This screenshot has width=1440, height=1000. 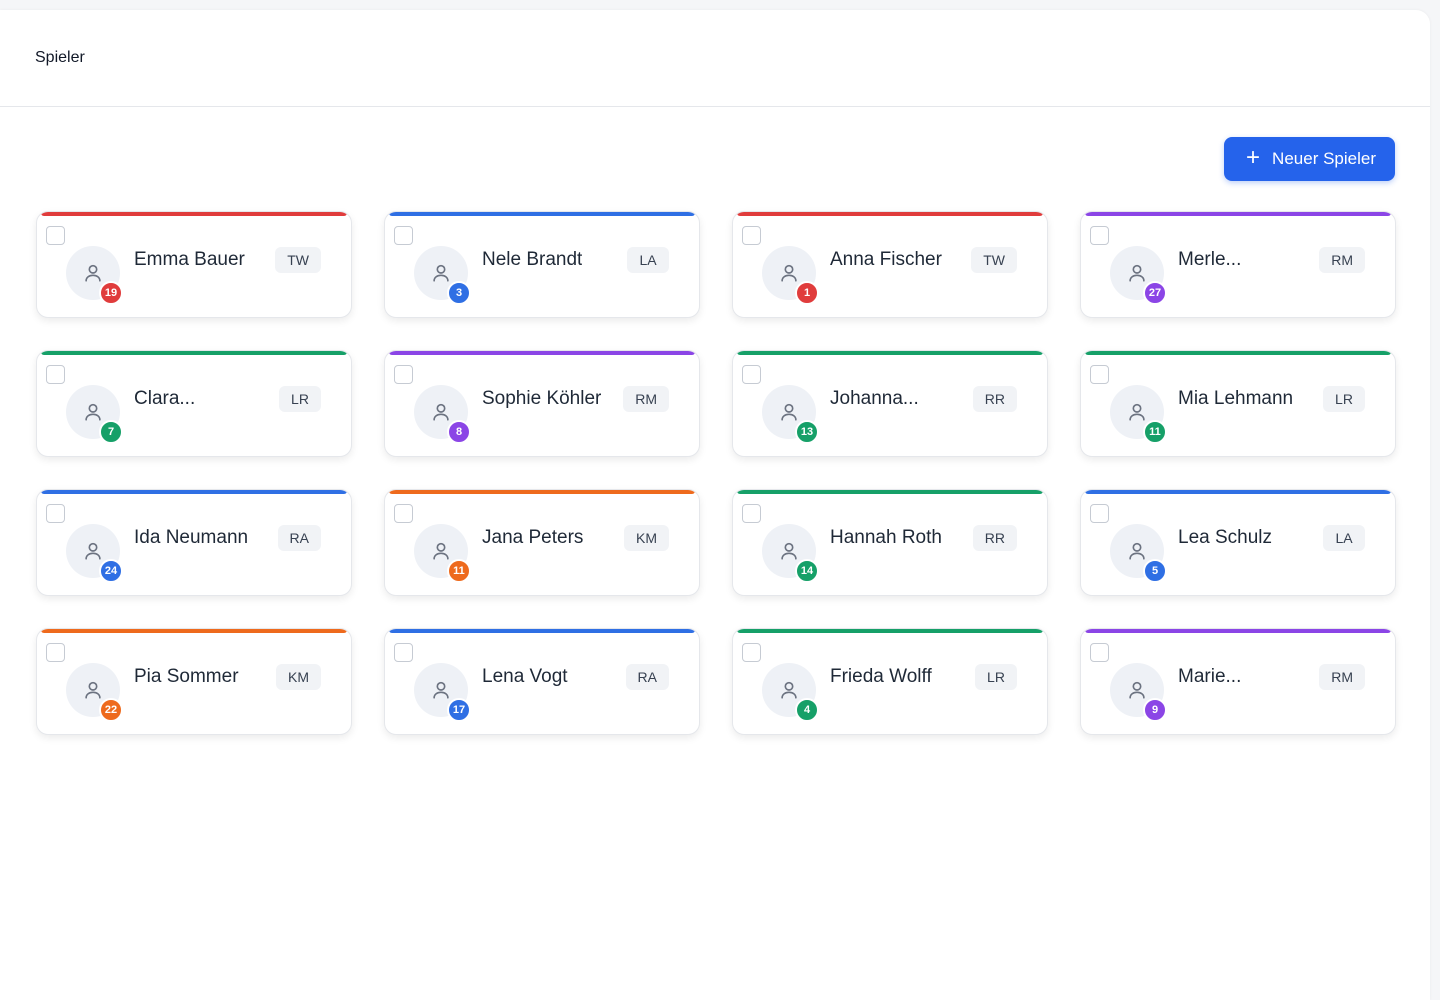 I want to click on player-card: 24 Ida Neumann RA, so click(x=194, y=542).